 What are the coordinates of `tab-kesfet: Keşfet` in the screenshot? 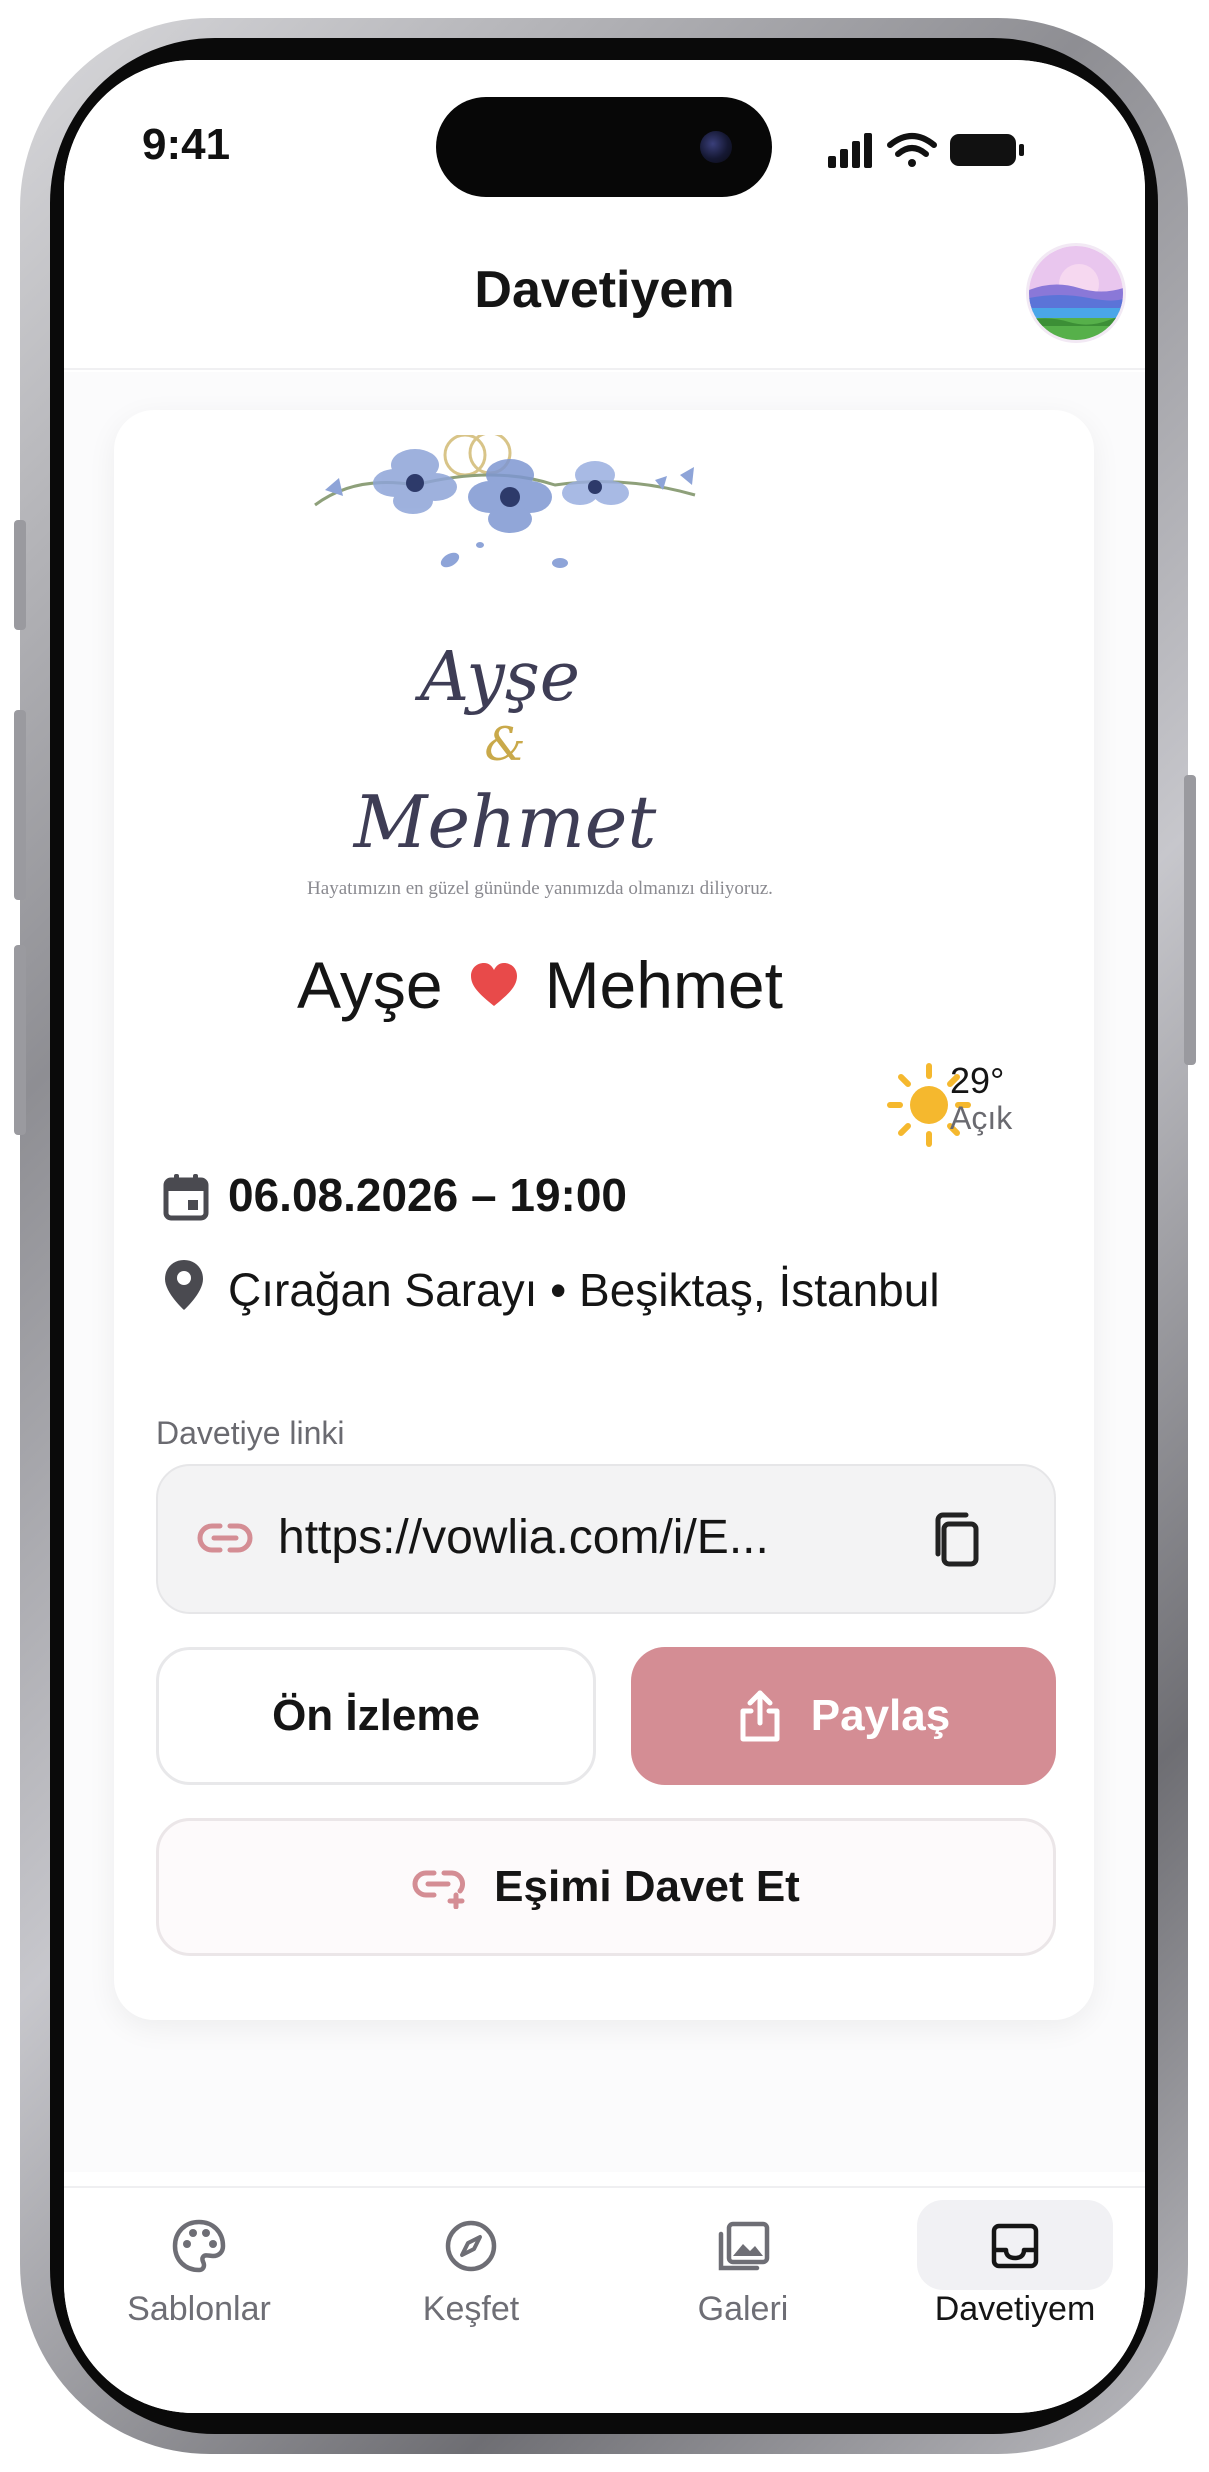 It's located at (471, 2275).